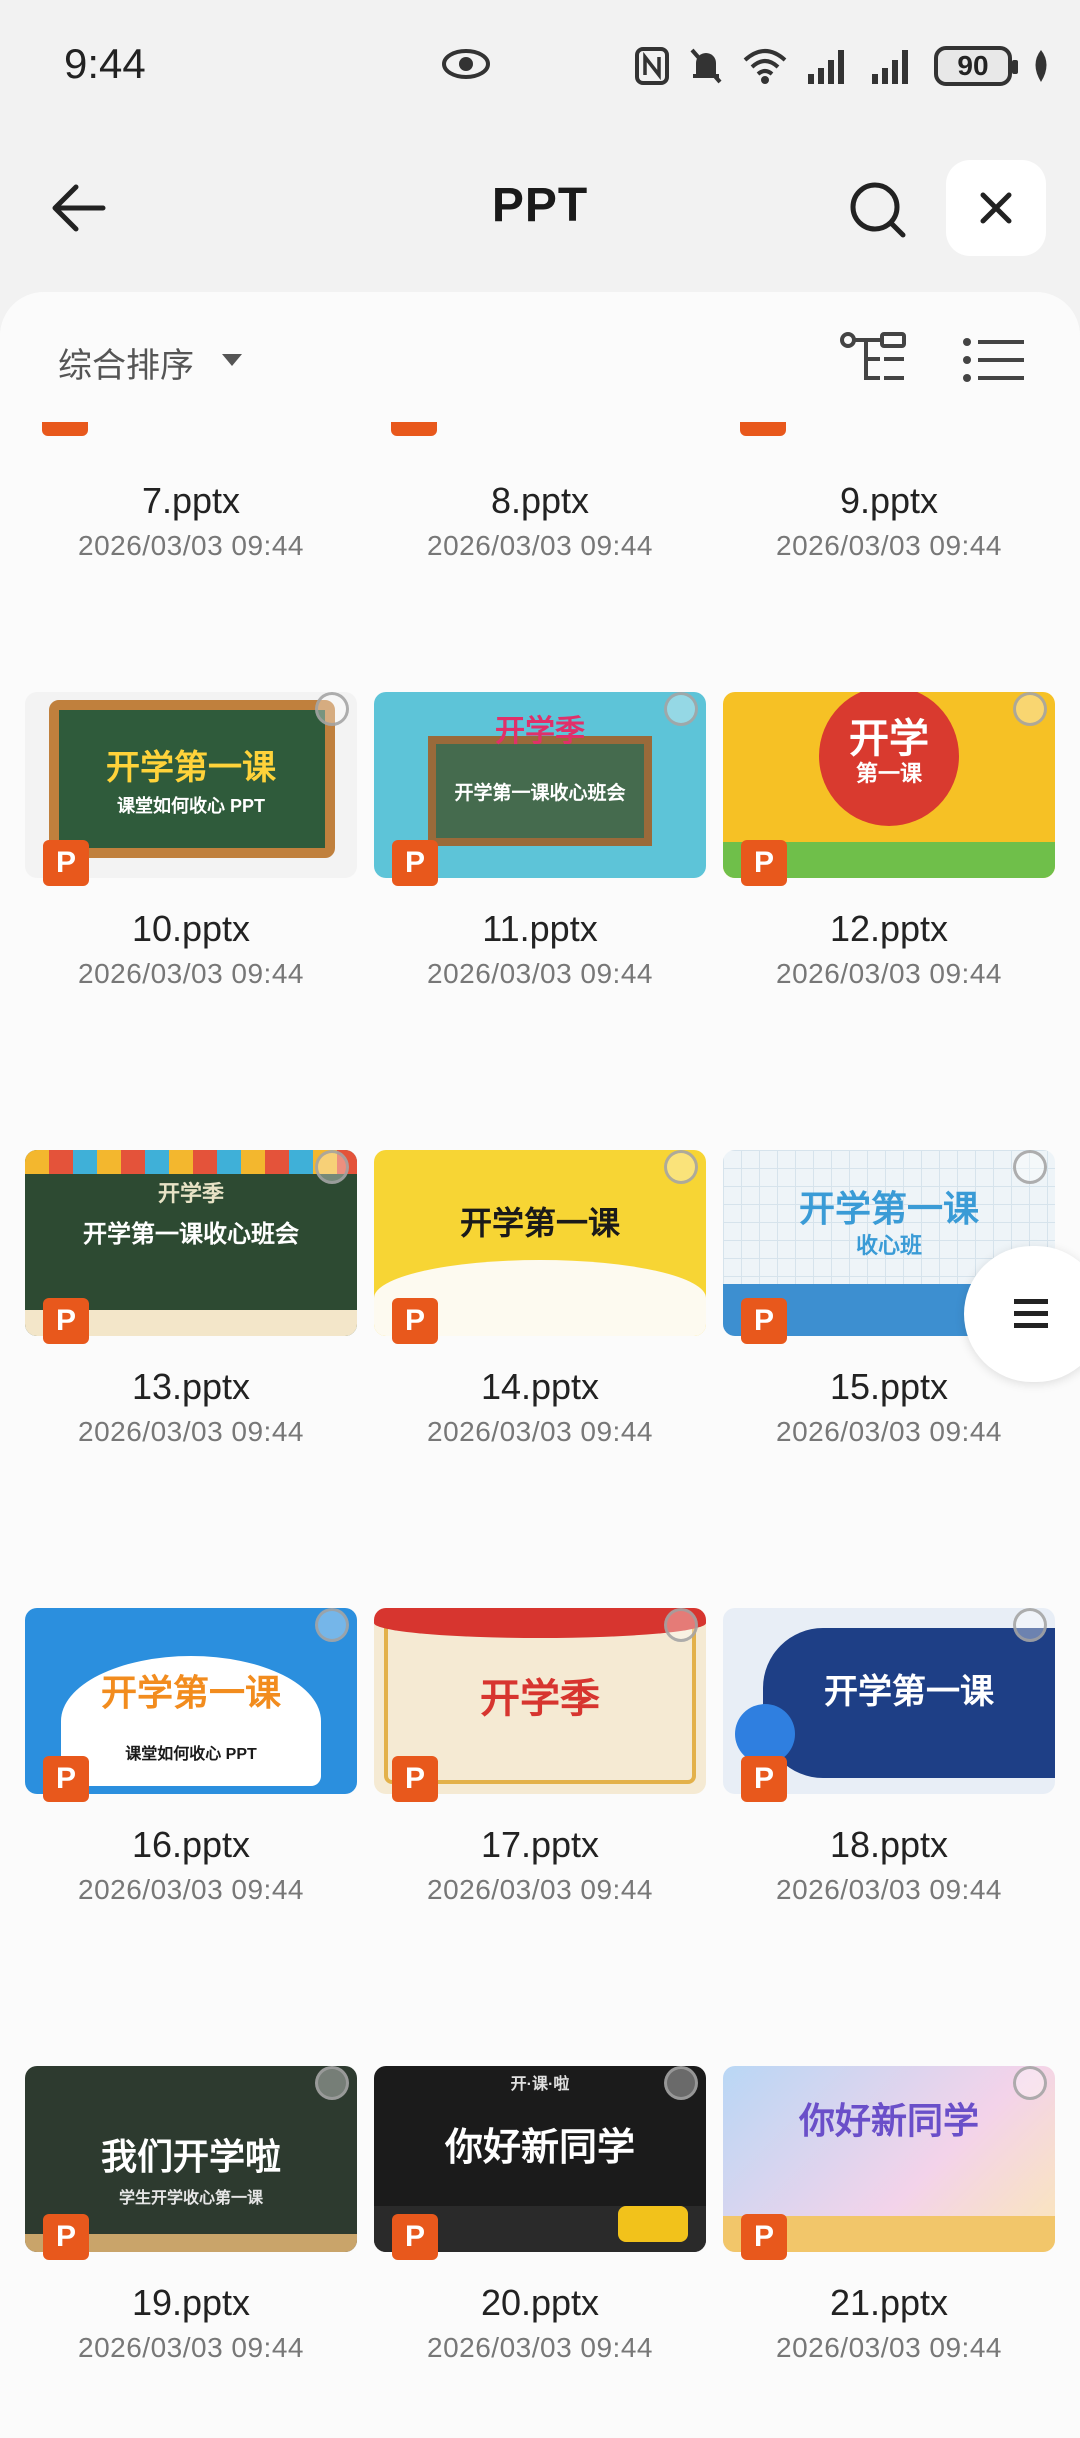 The width and height of the screenshot is (1080, 2438). I want to click on mute-bell-icon, so click(706, 66).